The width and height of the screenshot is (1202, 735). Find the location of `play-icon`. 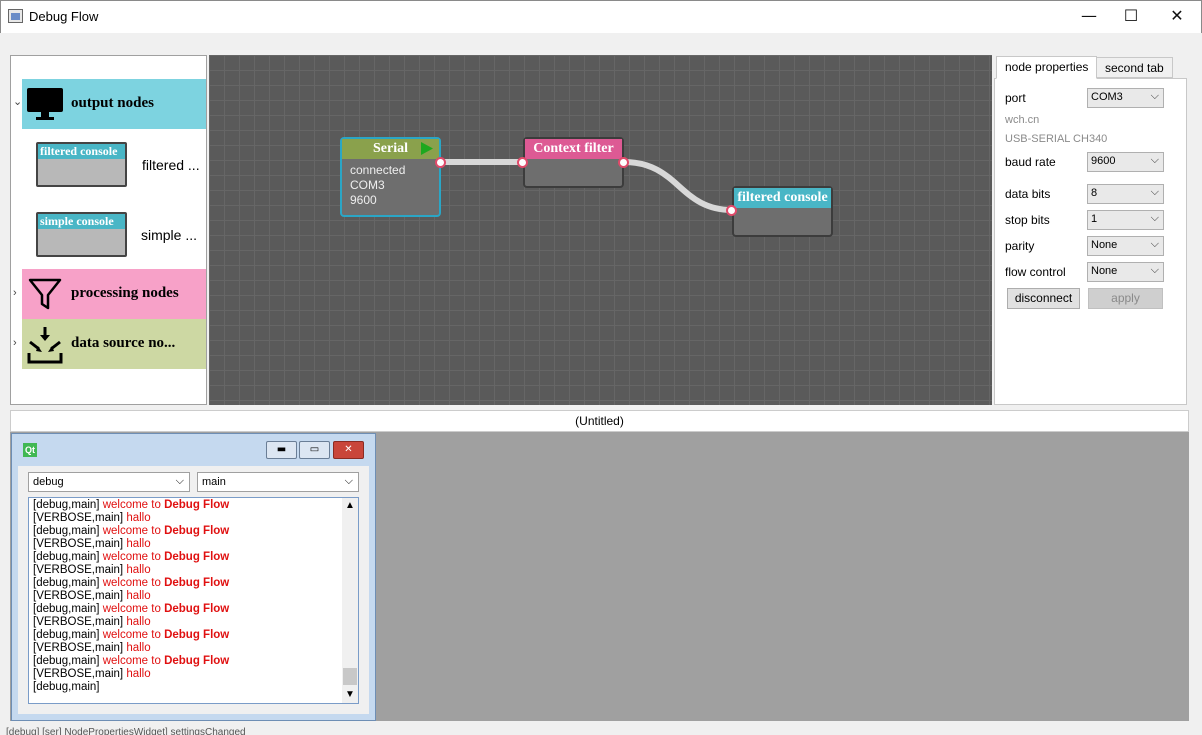

play-icon is located at coordinates (427, 148).